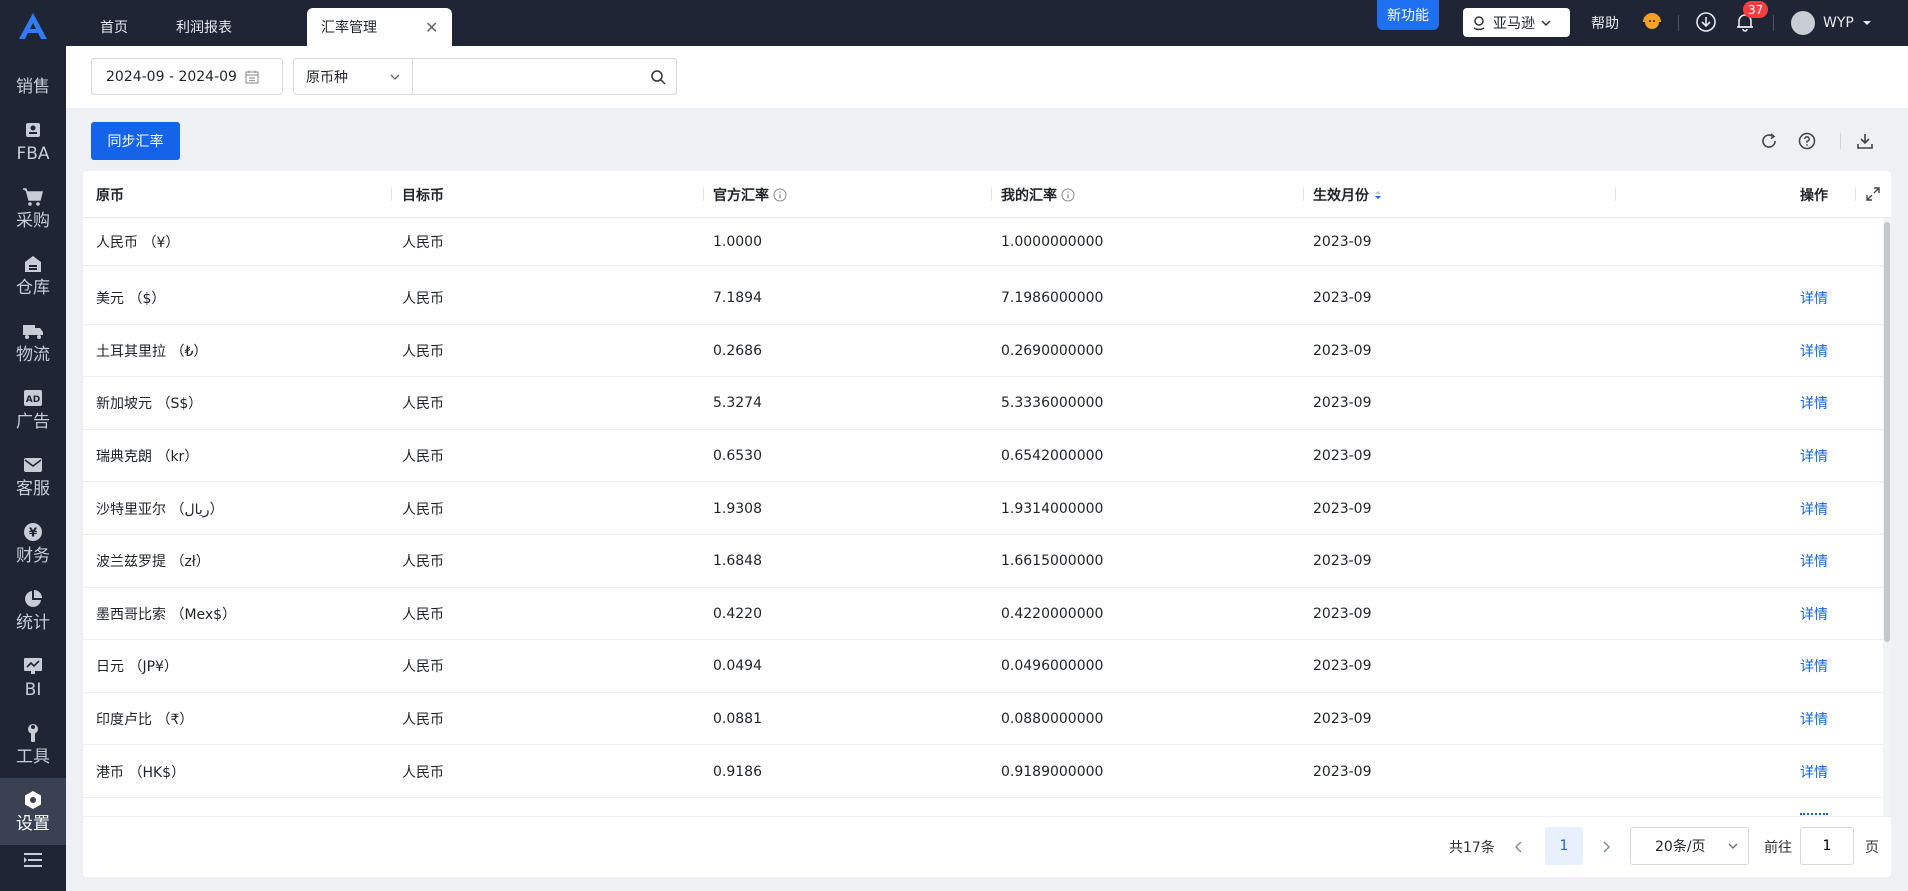  I want to click on sidebar-item-sales: 销售, so click(33, 74).